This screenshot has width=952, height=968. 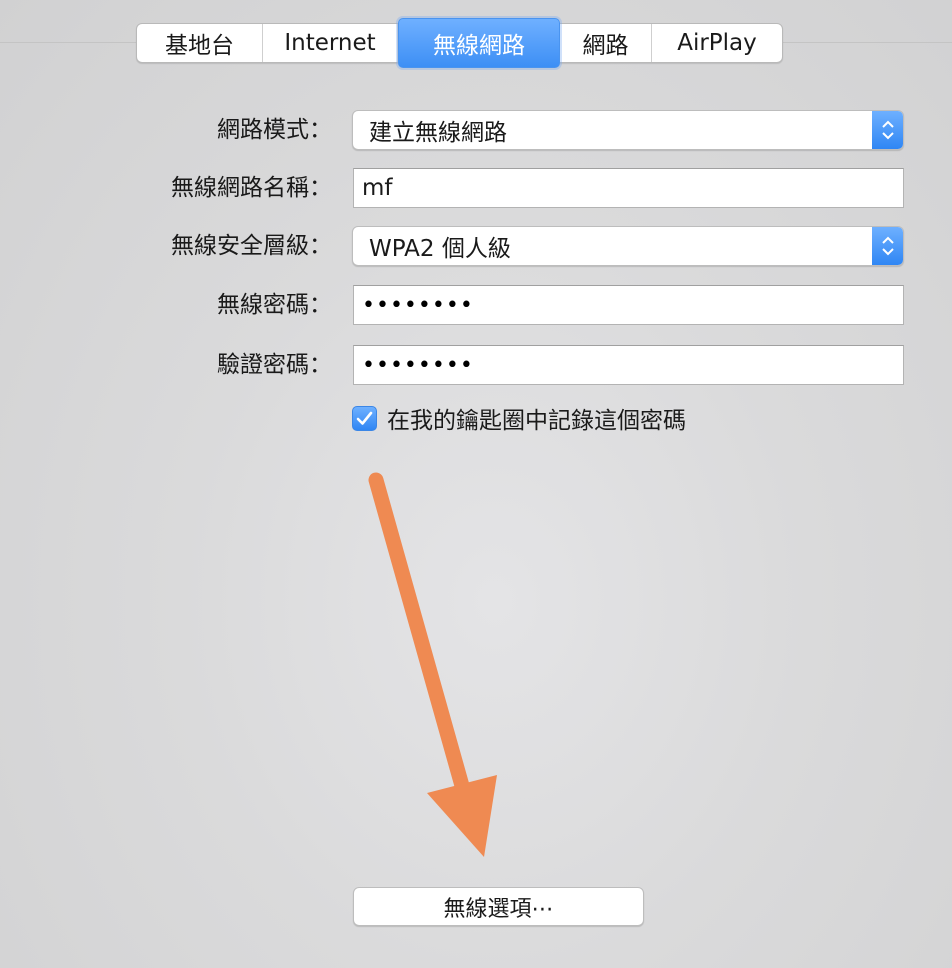 What do you see at coordinates (498, 906) in the screenshot?
I see `wireless-options-button: 無線選項⋯` at bounding box center [498, 906].